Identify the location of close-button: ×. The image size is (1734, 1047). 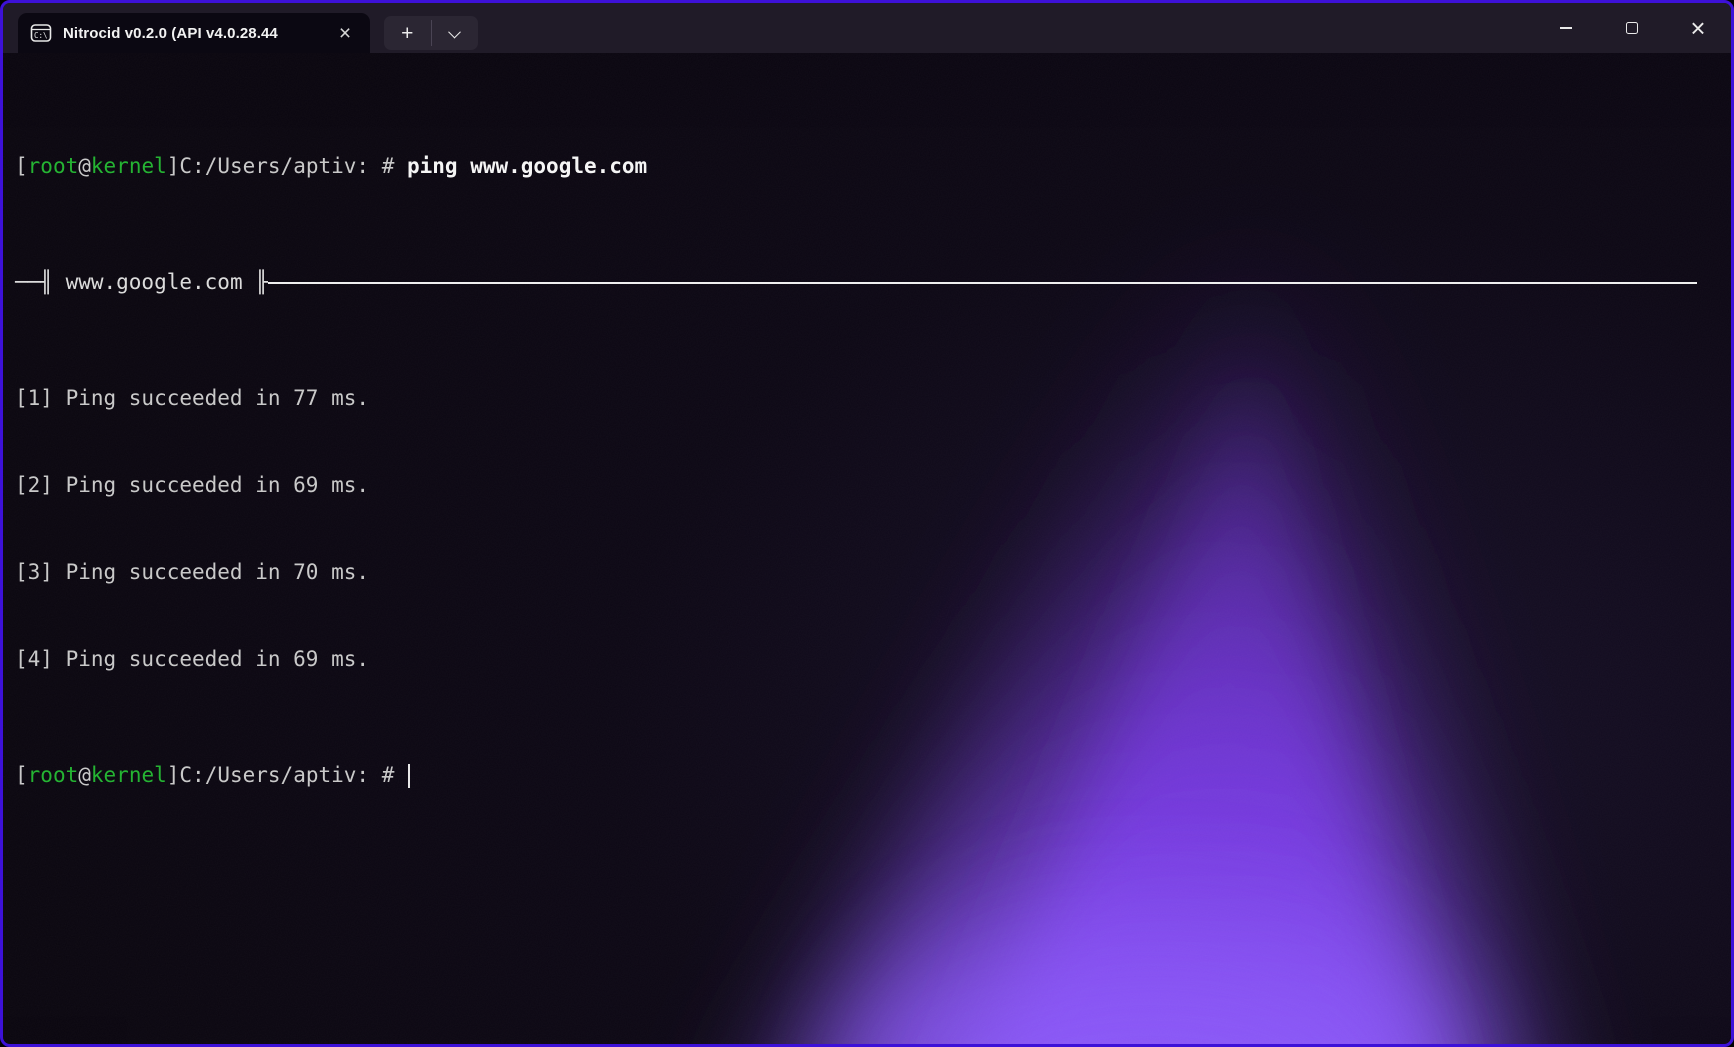
(1698, 28).